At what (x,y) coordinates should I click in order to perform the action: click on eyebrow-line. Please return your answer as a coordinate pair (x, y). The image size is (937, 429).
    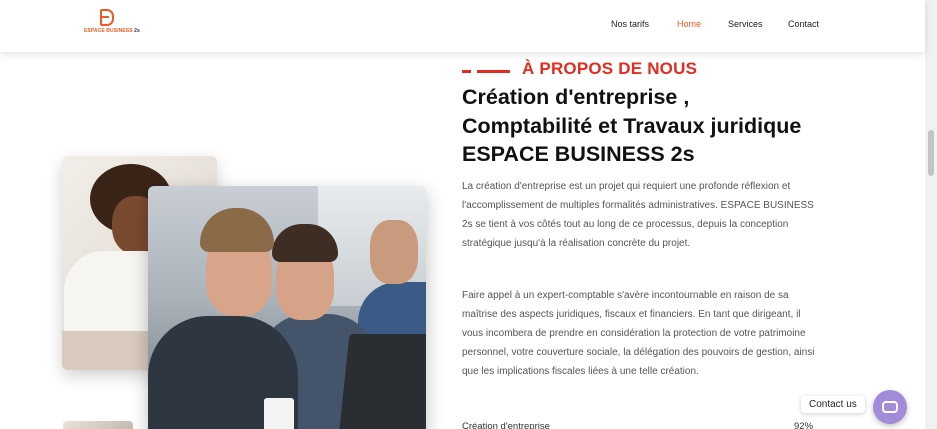
    Looking at the image, I should click on (493, 71).